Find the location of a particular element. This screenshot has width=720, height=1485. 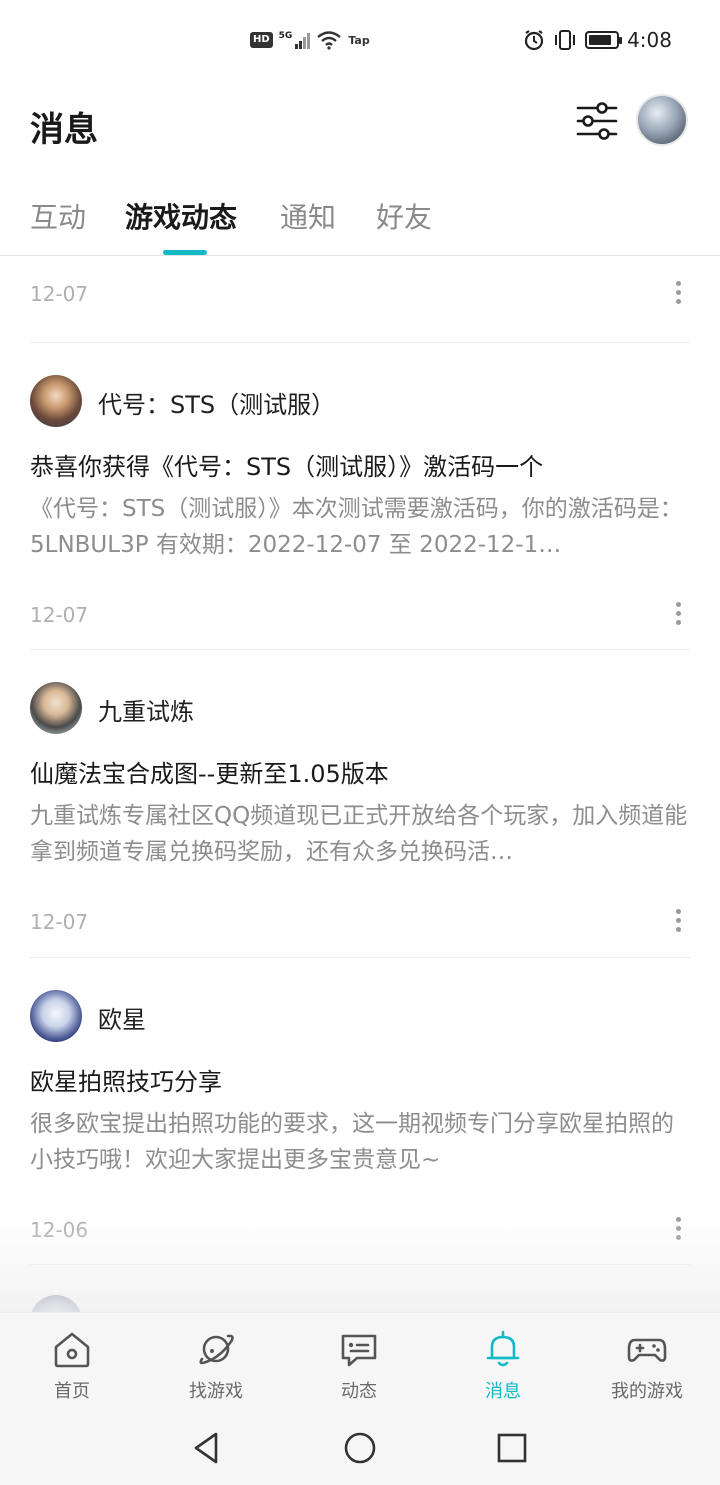

home-button-icon is located at coordinates (360, 1448).